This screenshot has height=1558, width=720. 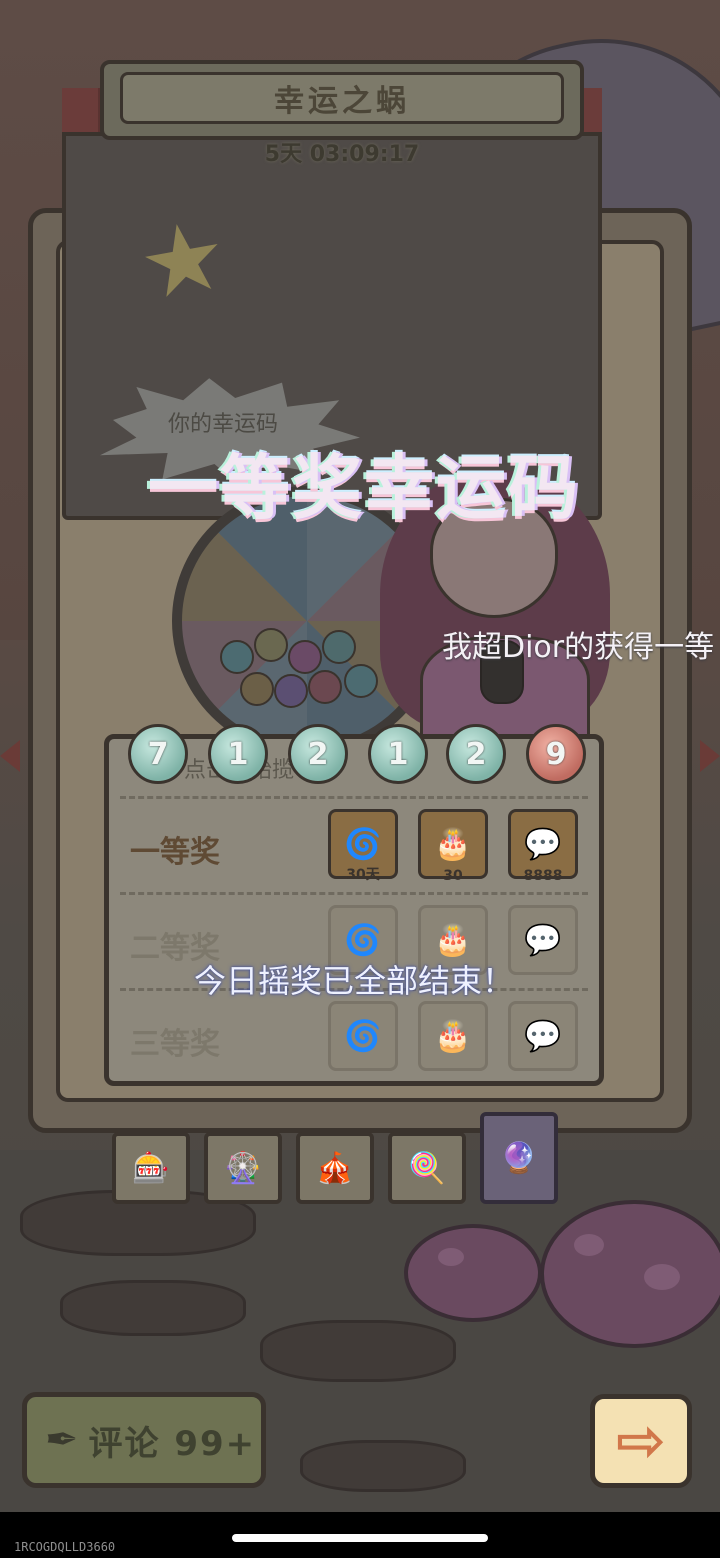 What do you see at coordinates (453, 1036) in the screenshot?
I see `cake-icon: 🎂` at bounding box center [453, 1036].